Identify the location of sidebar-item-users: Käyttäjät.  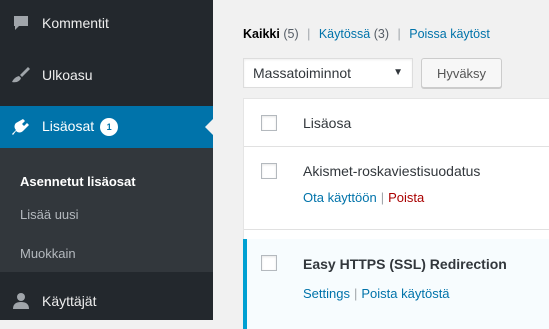
(106, 301).